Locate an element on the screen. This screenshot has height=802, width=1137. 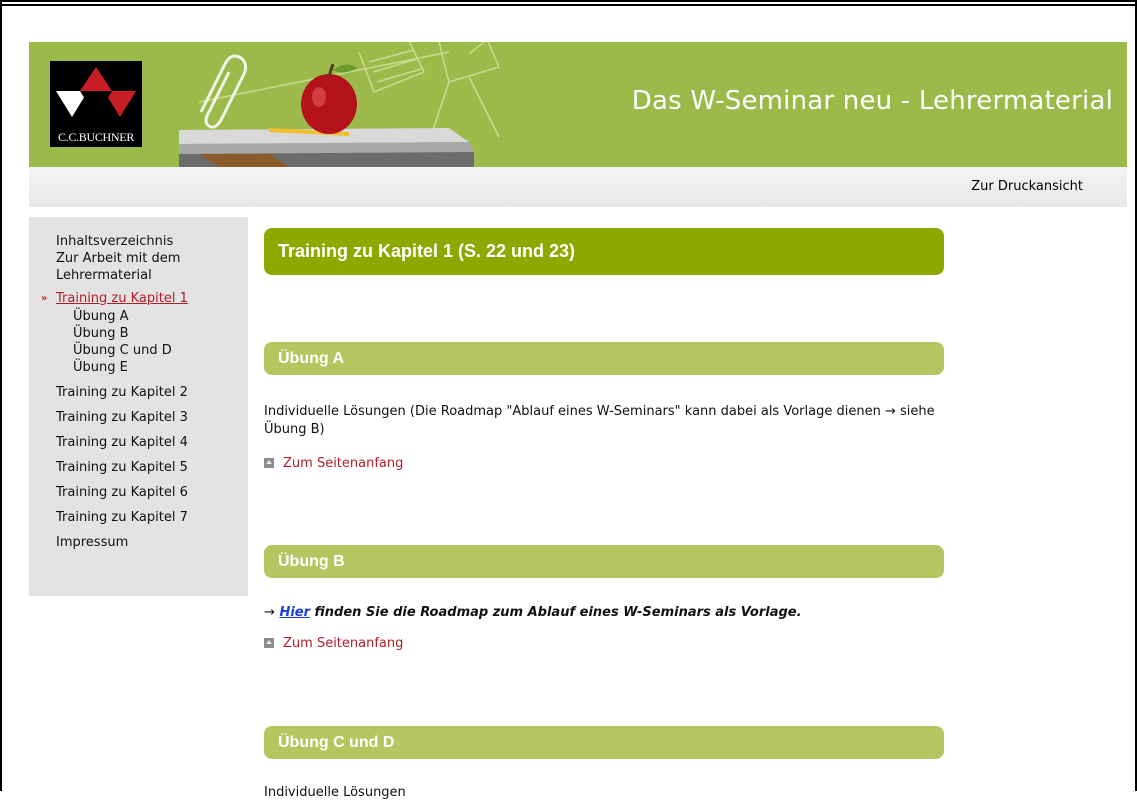
sidebar-subitem-uebung-c-d: Übung C und D is located at coordinates (138, 350).